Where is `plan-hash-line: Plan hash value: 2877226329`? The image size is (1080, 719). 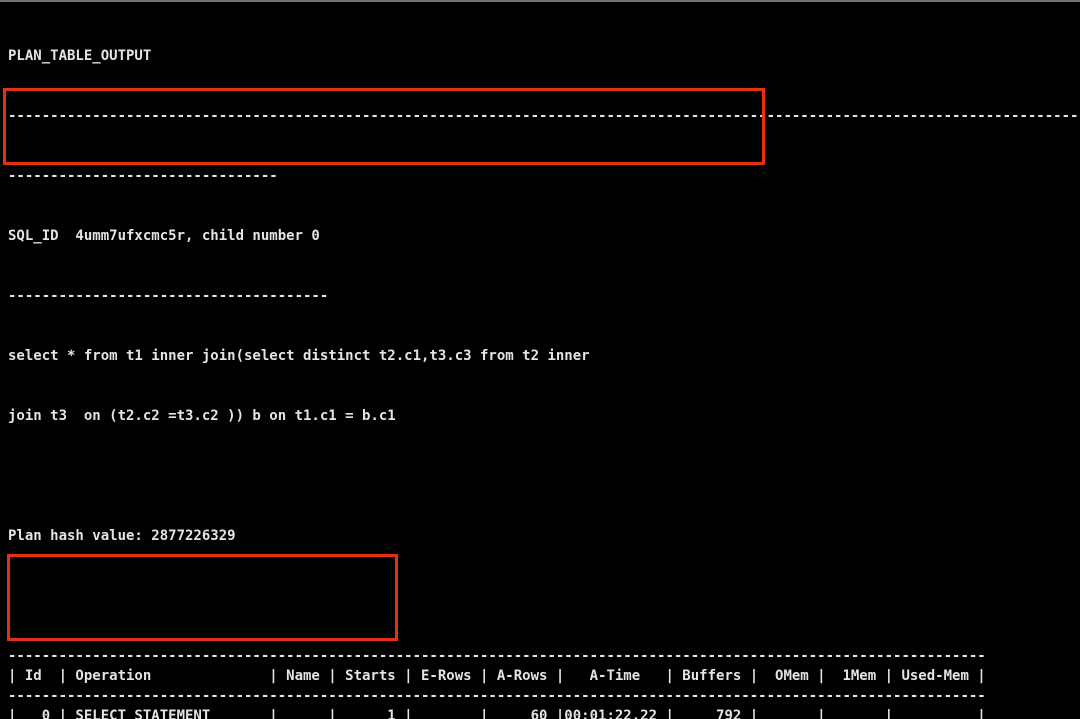
plan-hash-line: Plan hash value: 2877226329 is located at coordinates (122, 536).